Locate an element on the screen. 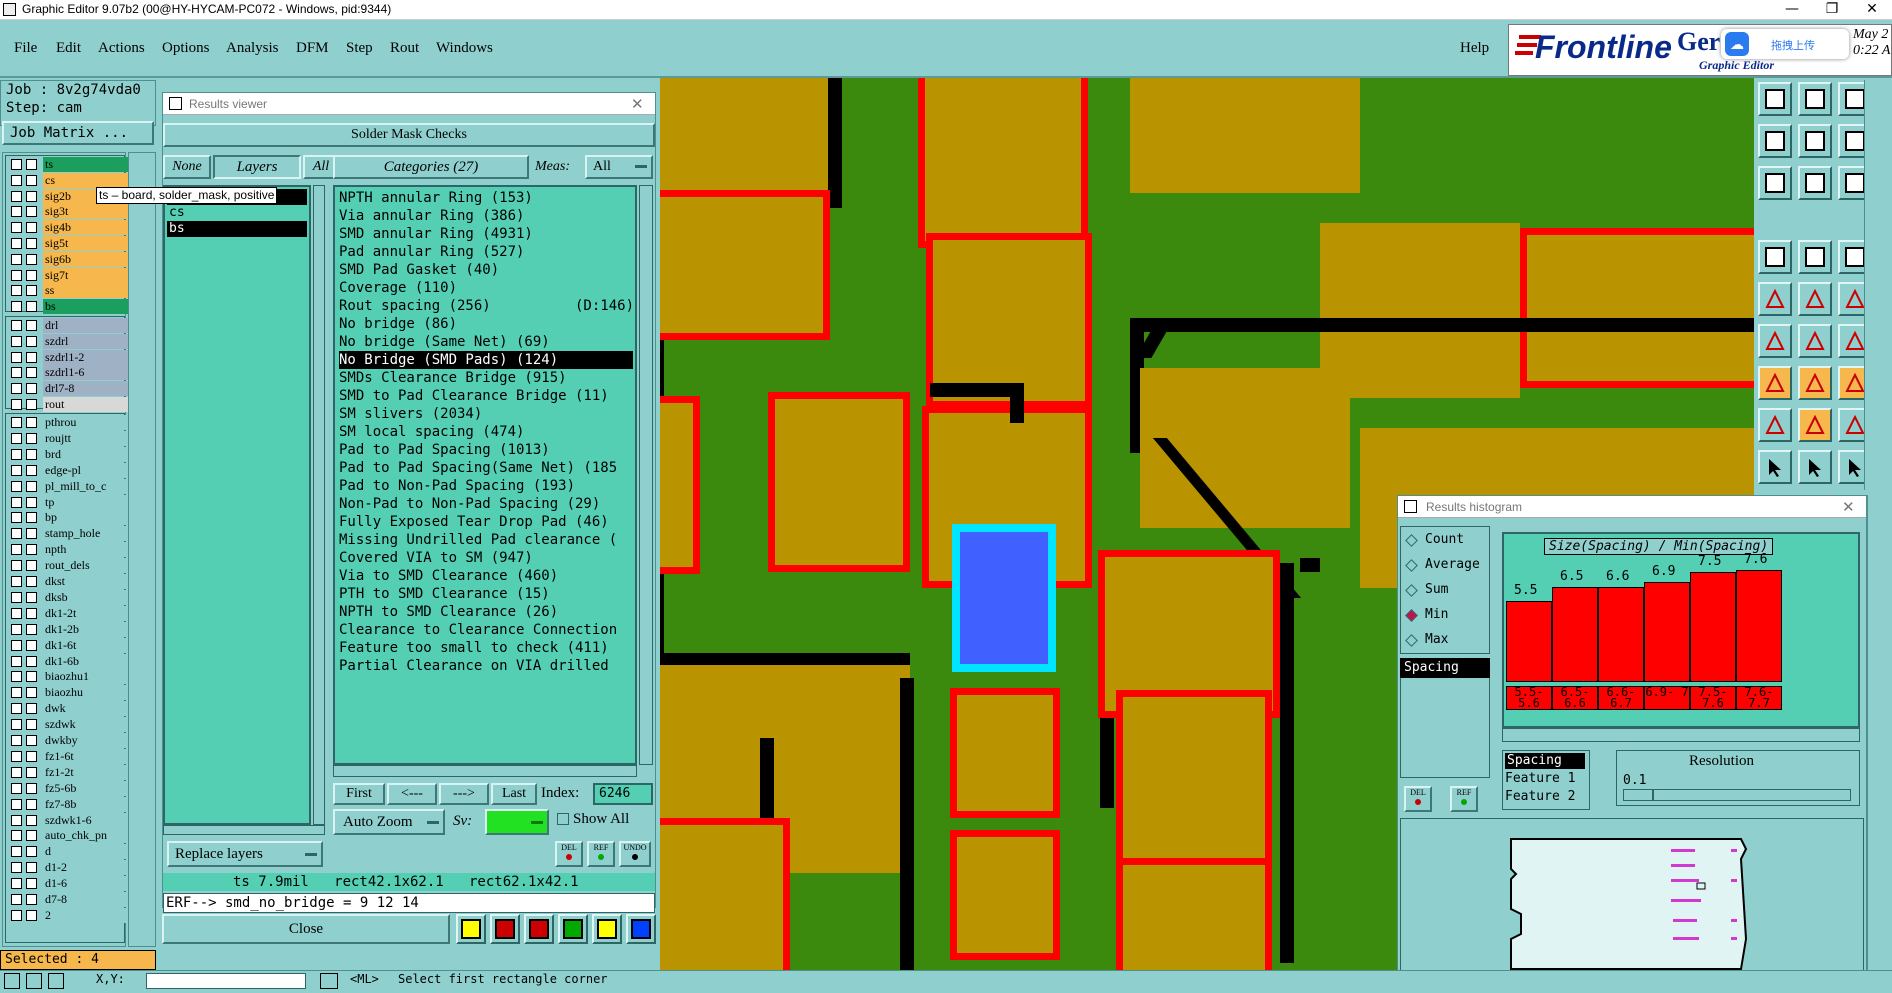 This screenshot has width=1892, height=993. layer-row: dk1-6b is located at coordinates (70, 661).